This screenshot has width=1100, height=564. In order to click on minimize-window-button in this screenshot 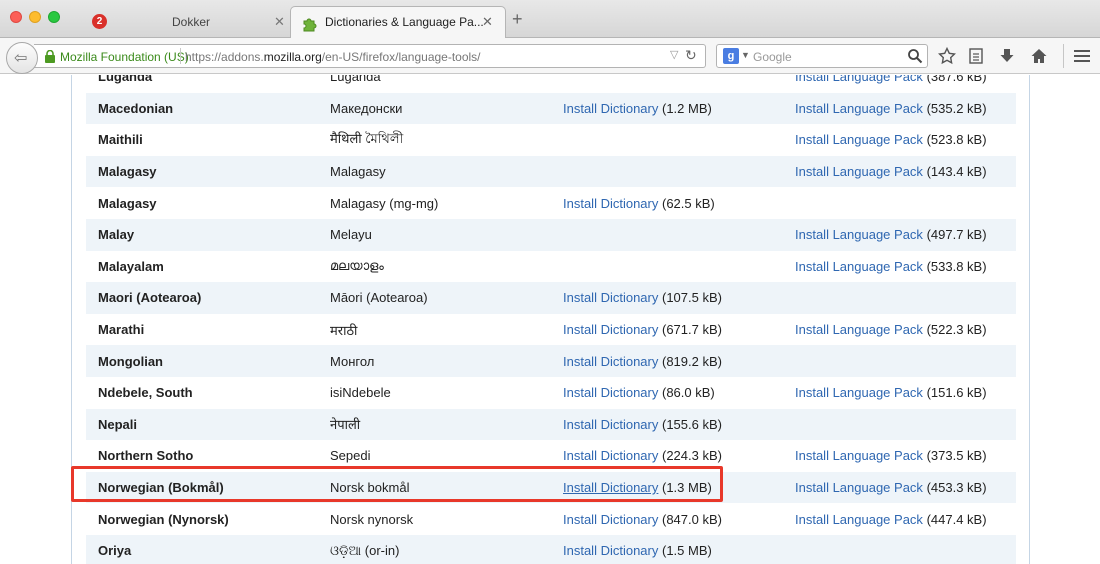, I will do `click(35, 17)`.